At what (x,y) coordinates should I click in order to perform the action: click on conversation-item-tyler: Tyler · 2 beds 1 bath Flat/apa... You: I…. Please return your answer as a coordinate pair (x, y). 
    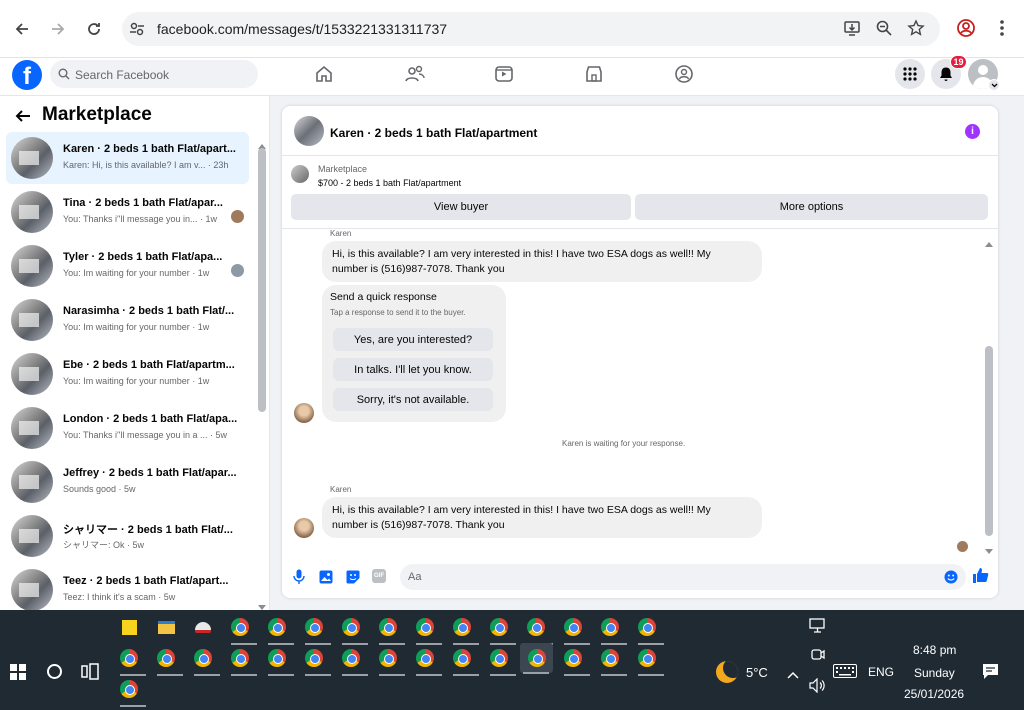
    Looking at the image, I should click on (127, 266).